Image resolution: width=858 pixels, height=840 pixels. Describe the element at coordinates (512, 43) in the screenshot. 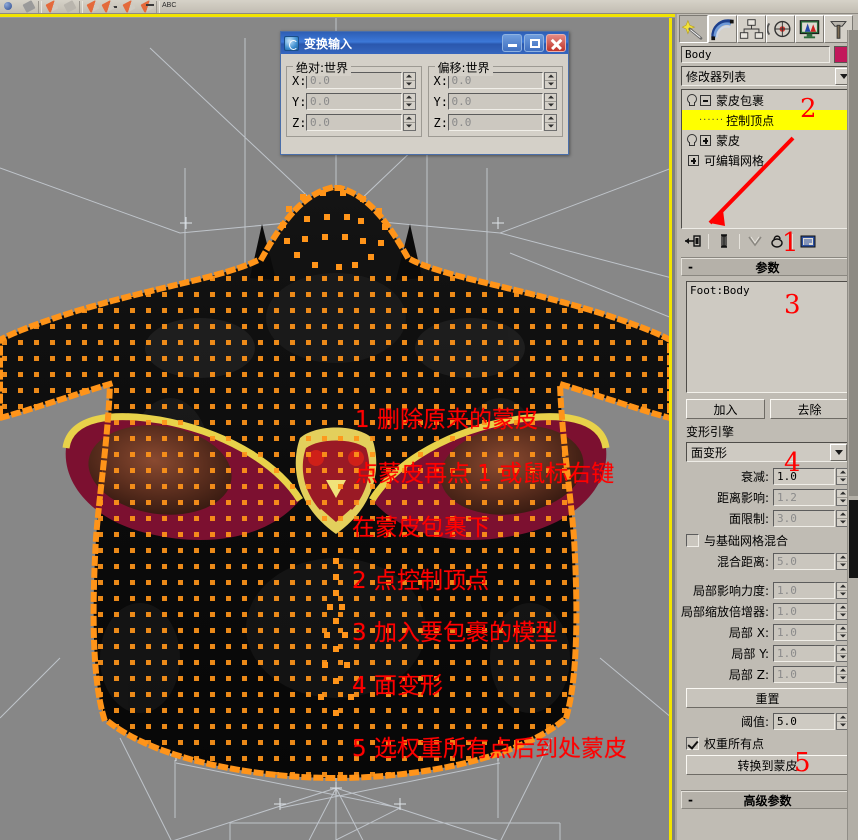

I see `minimize-button` at that location.